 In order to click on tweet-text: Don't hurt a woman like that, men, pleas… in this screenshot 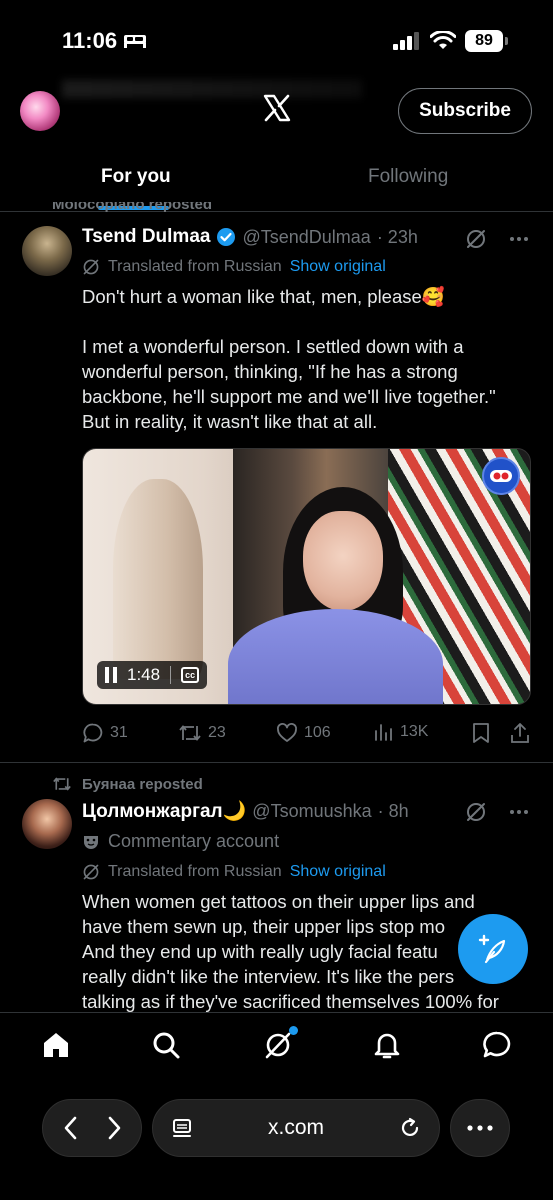, I will do `click(302, 359)`.